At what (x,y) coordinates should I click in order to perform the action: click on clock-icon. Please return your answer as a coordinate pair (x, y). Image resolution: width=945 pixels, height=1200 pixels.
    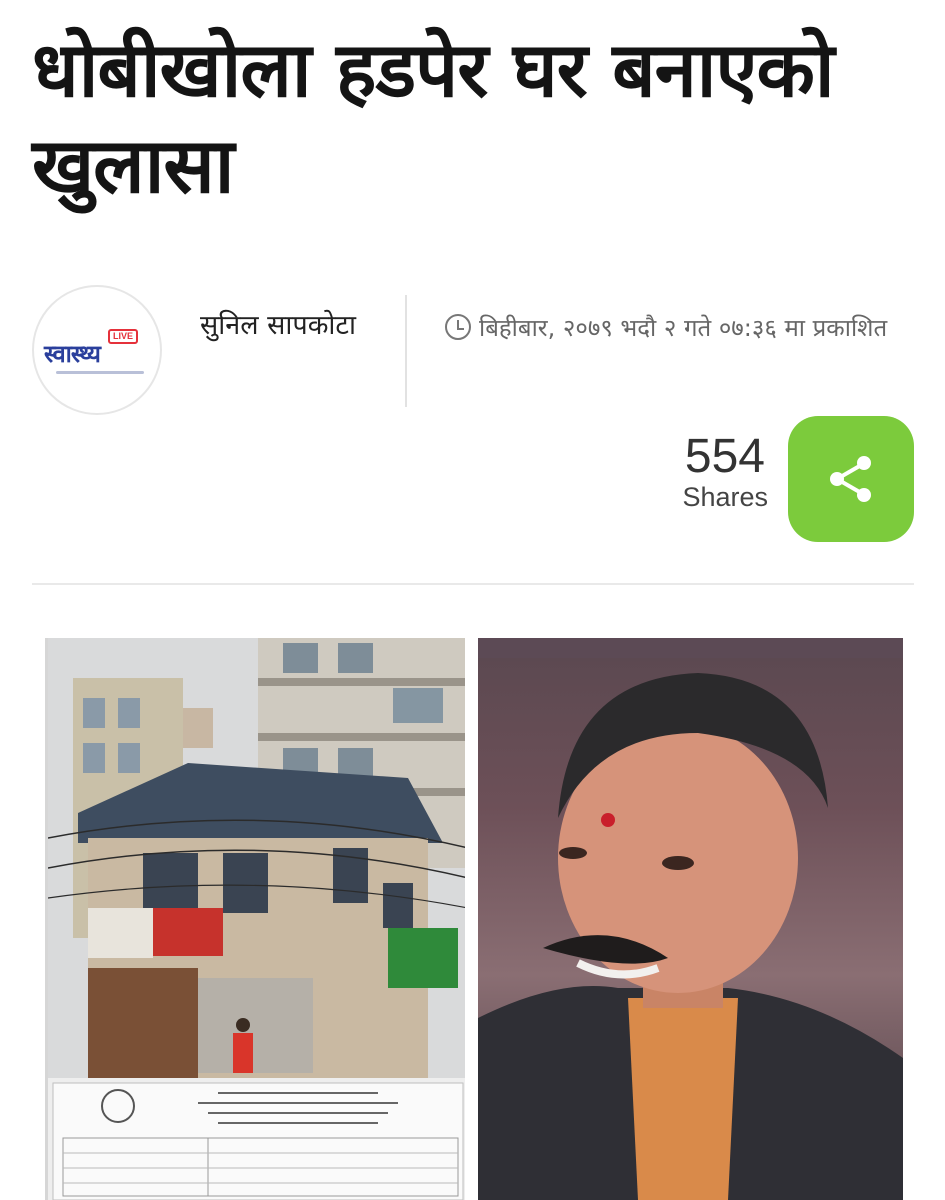
    Looking at the image, I should click on (458, 327).